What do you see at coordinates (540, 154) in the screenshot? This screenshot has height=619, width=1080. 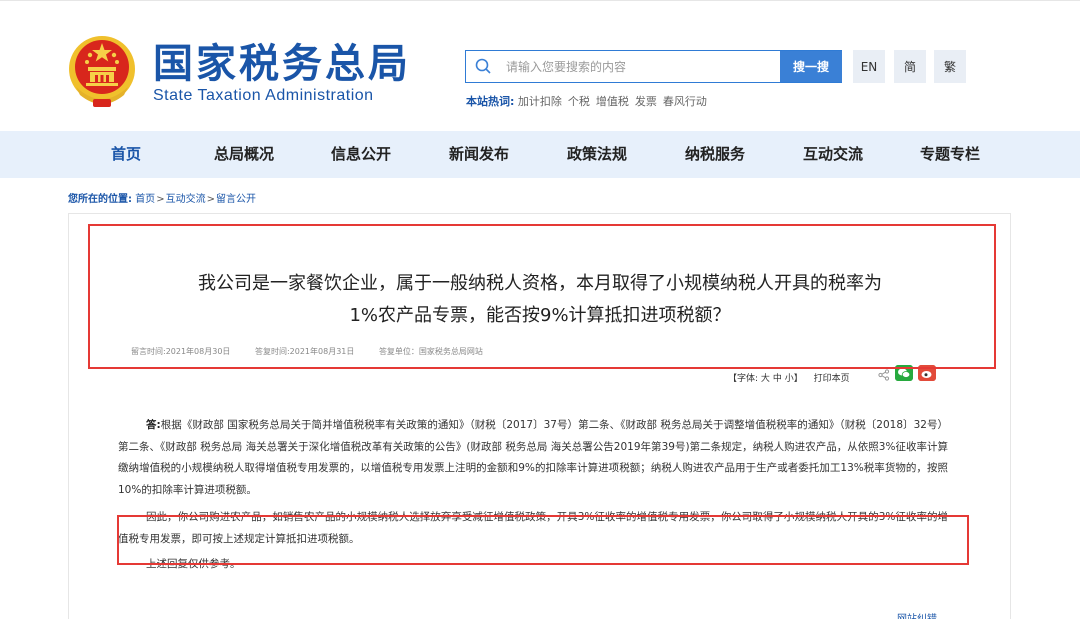 I see `main-nav: 首页 总局概况 信息公开 新闻发布 政策法规 纳税服务 互动交流 专题专栏` at bounding box center [540, 154].